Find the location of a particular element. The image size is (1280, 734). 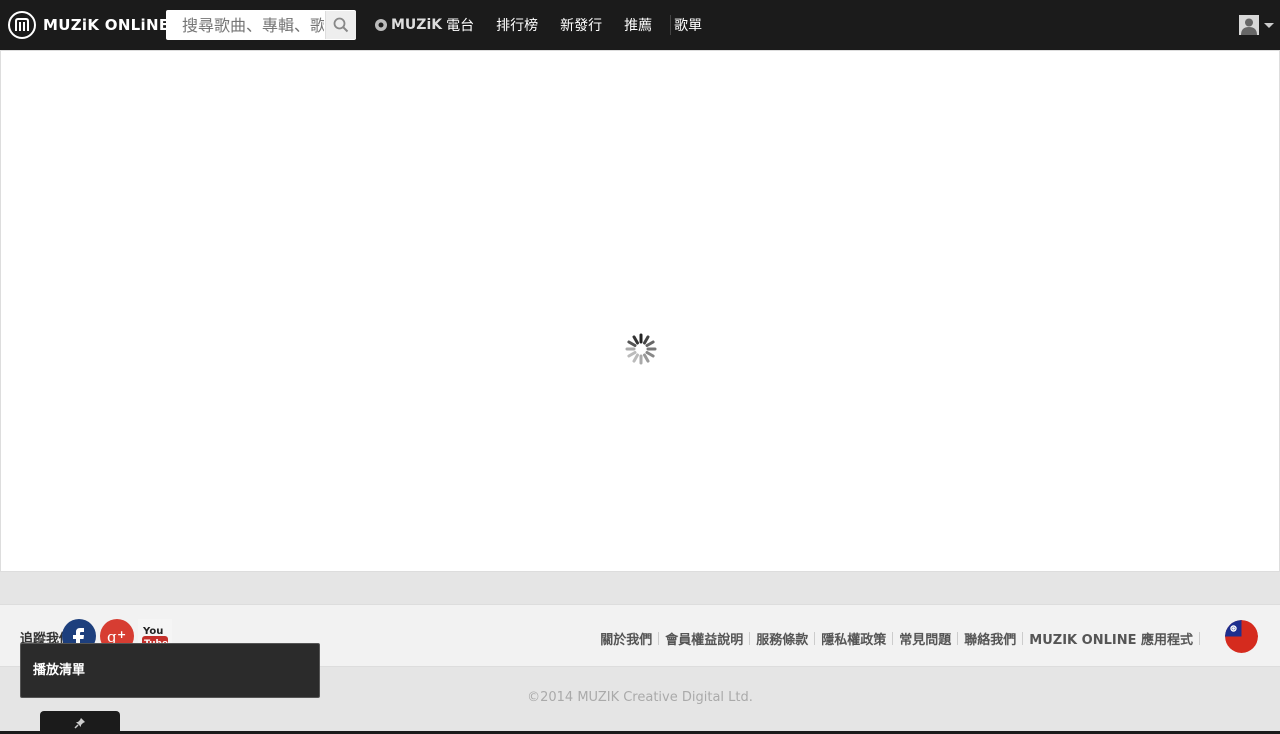

search-box is located at coordinates (261, 25).